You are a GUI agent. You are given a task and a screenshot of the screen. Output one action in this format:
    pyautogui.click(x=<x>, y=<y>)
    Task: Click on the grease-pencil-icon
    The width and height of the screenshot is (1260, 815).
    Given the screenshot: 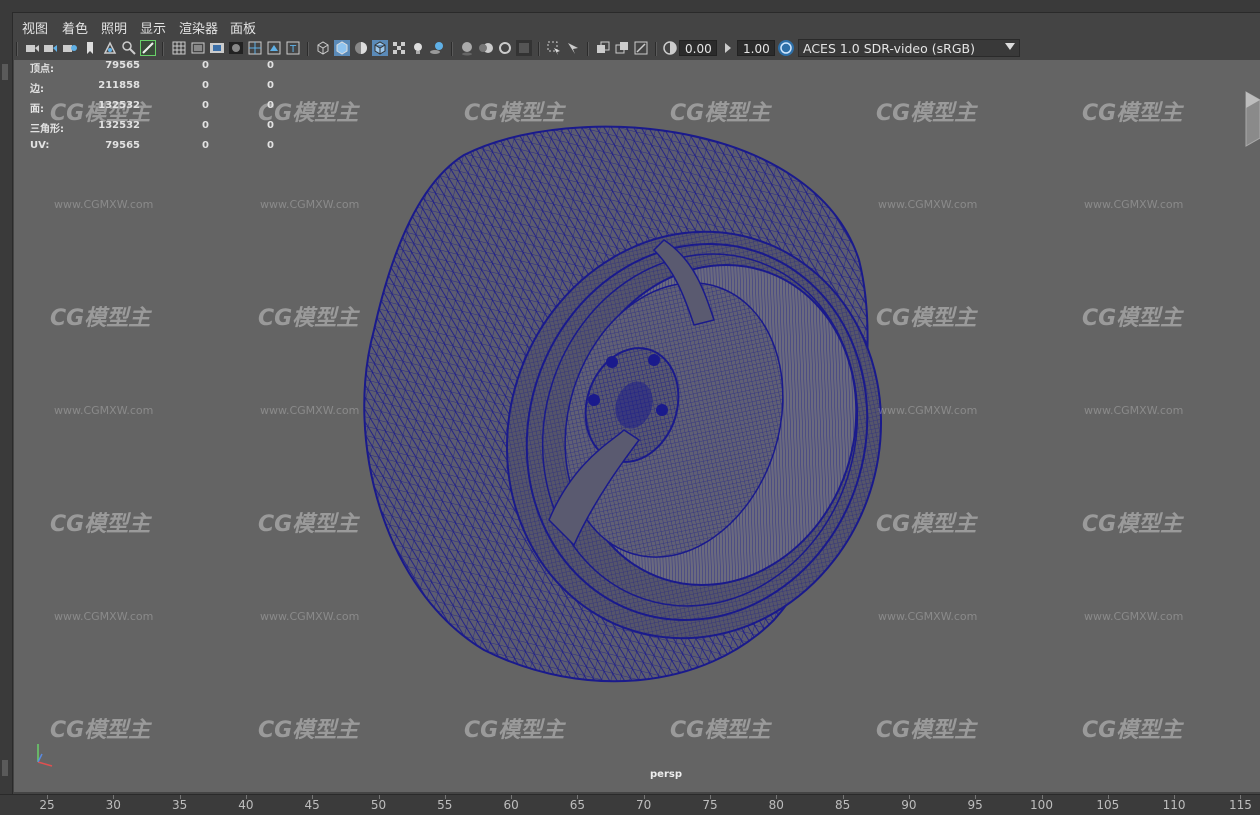 What is the action you would take?
    pyautogui.click(x=129, y=48)
    